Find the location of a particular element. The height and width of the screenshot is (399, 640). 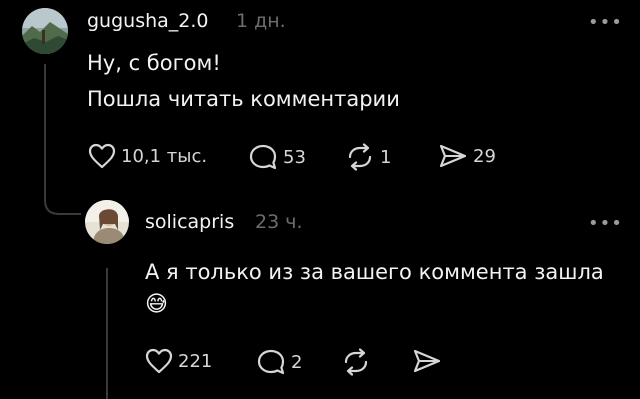

comment-timestamp: 23 ч. is located at coordinates (279, 222).